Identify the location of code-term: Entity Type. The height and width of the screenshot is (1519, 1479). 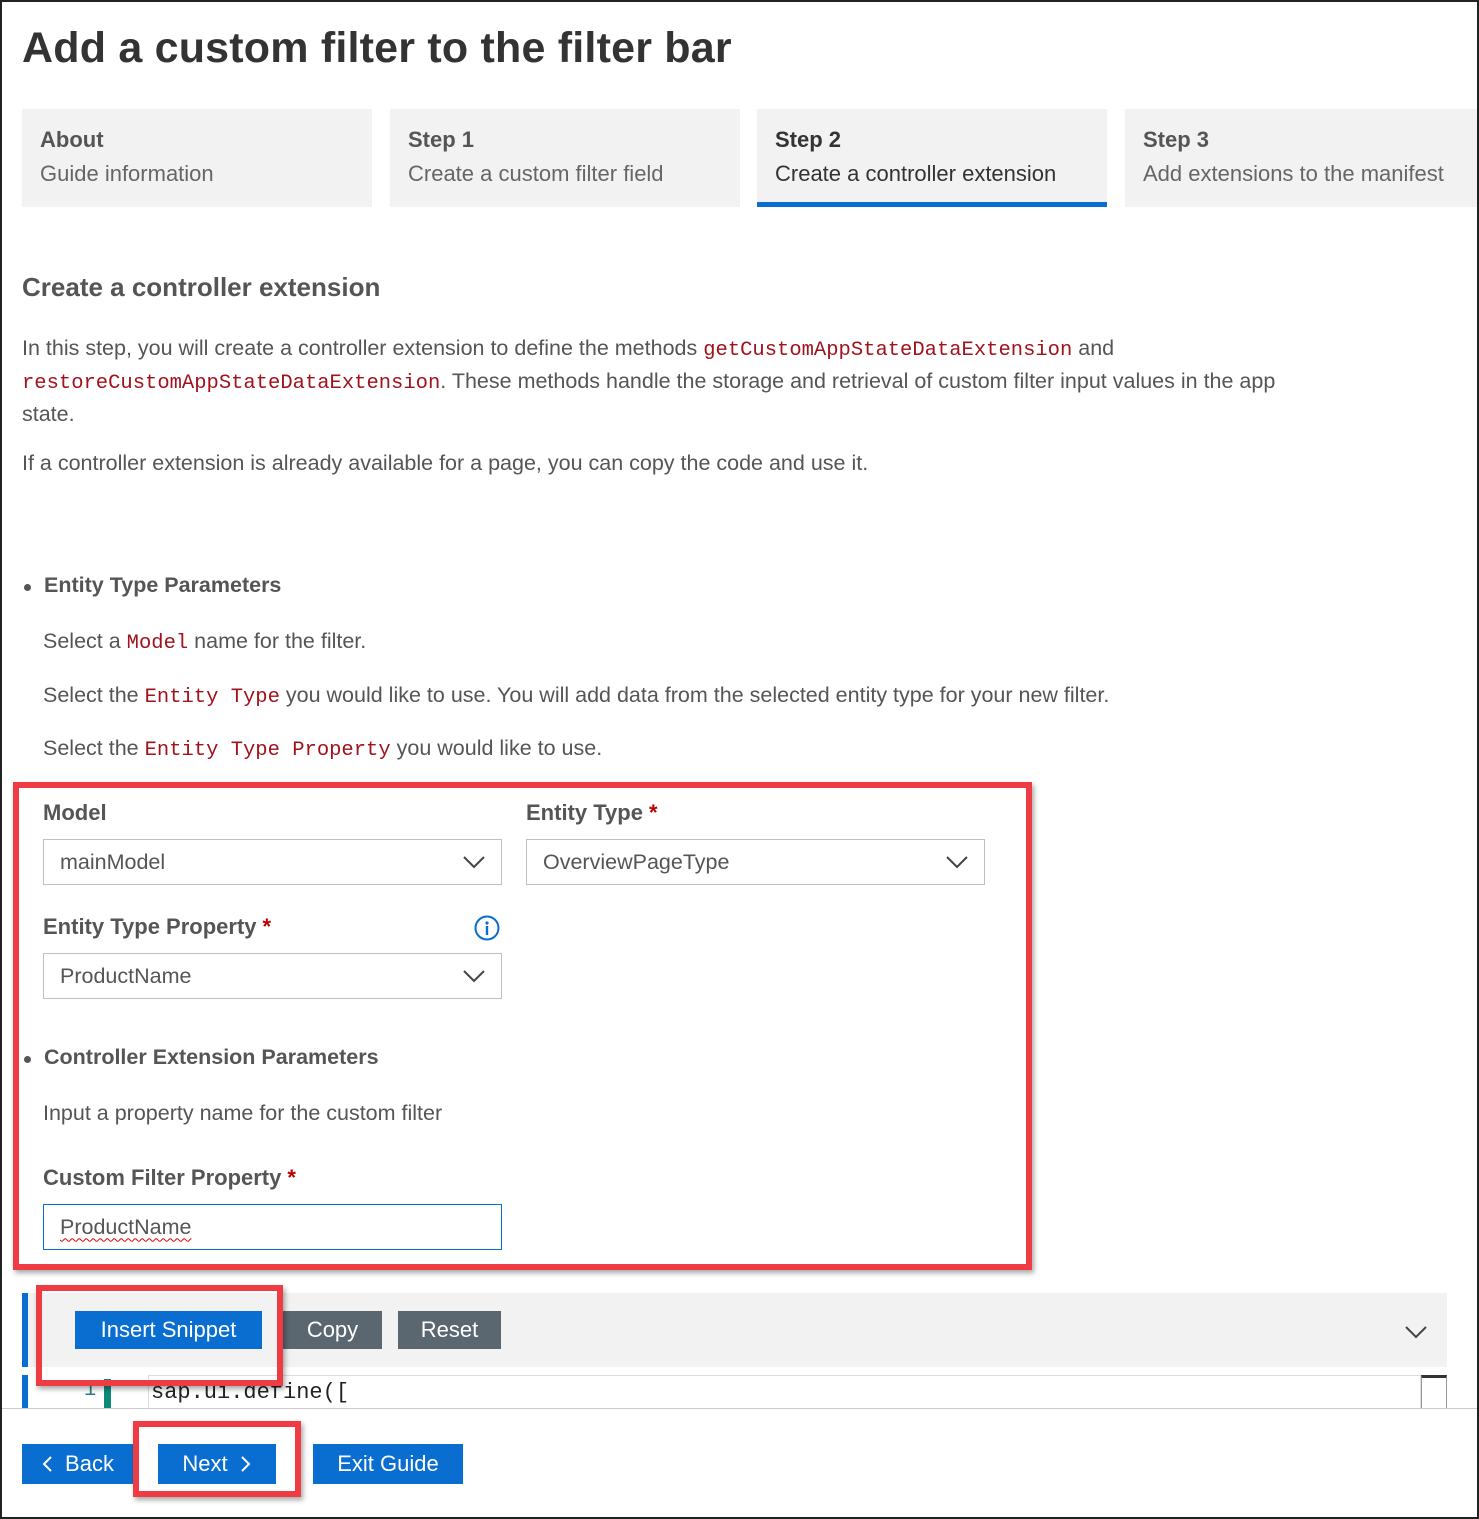
(212, 697).